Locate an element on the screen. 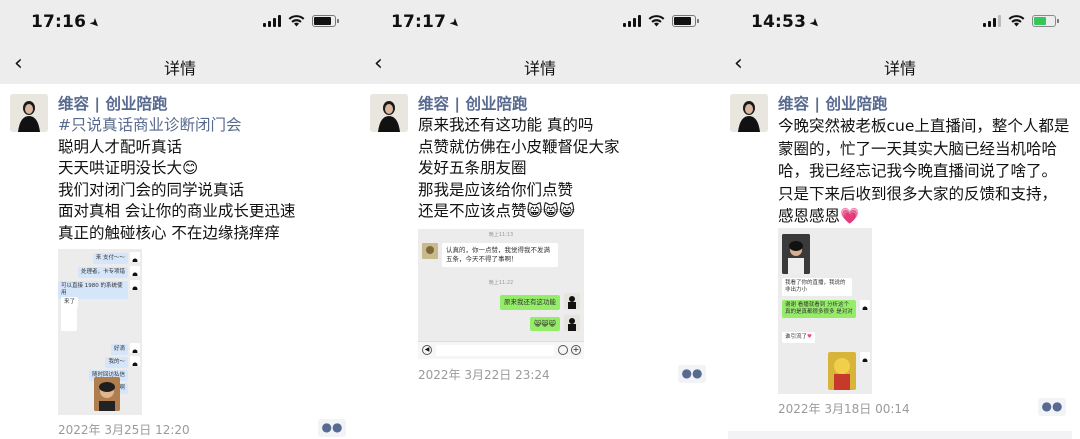 This screenshot has height=439, width=1080. post-line: 那我是应该给你们点赞 is located at coordinates (496, 189).